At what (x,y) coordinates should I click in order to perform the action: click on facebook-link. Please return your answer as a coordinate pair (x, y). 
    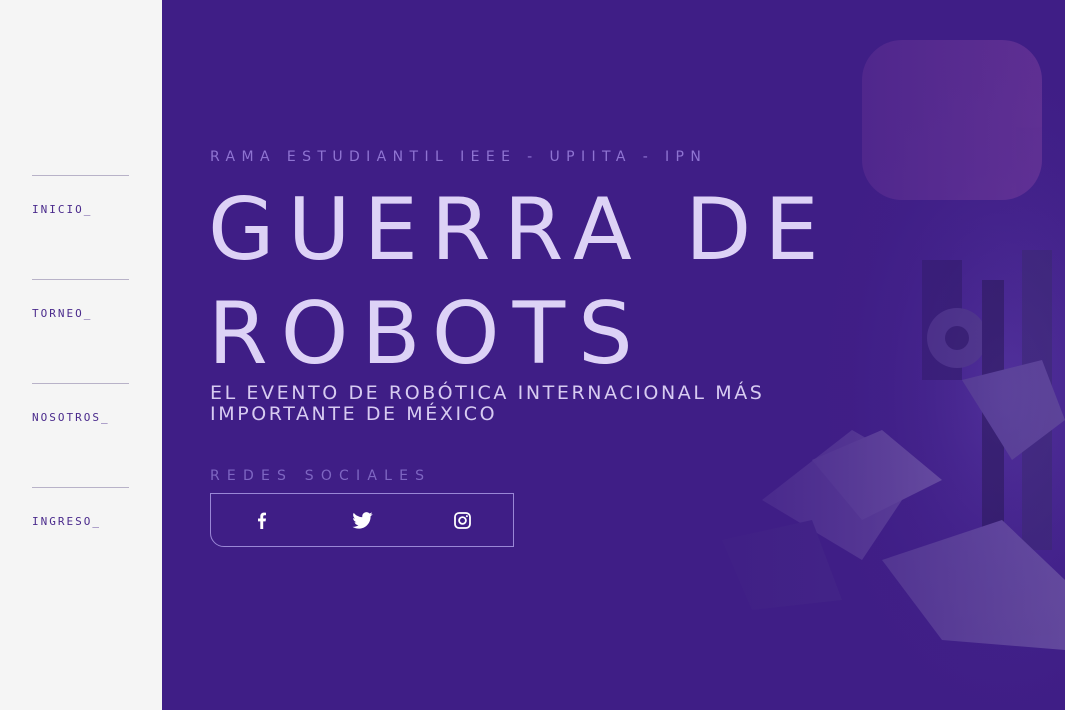
    Looking at the image, I should click on (261, 520).